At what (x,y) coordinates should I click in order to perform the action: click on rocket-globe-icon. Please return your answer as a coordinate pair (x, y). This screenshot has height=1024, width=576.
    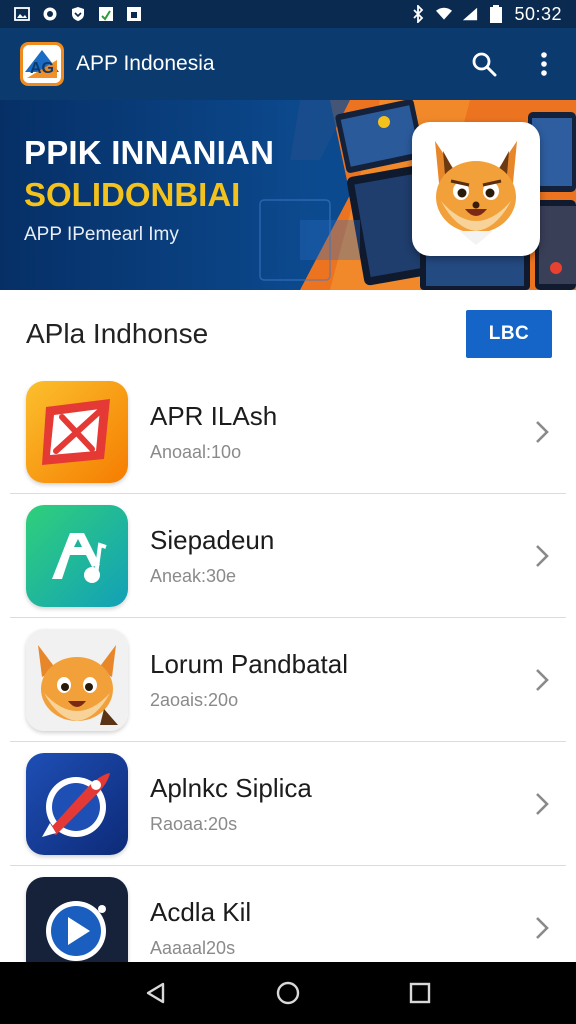
    Looking at the image, I should click on (77, 804).